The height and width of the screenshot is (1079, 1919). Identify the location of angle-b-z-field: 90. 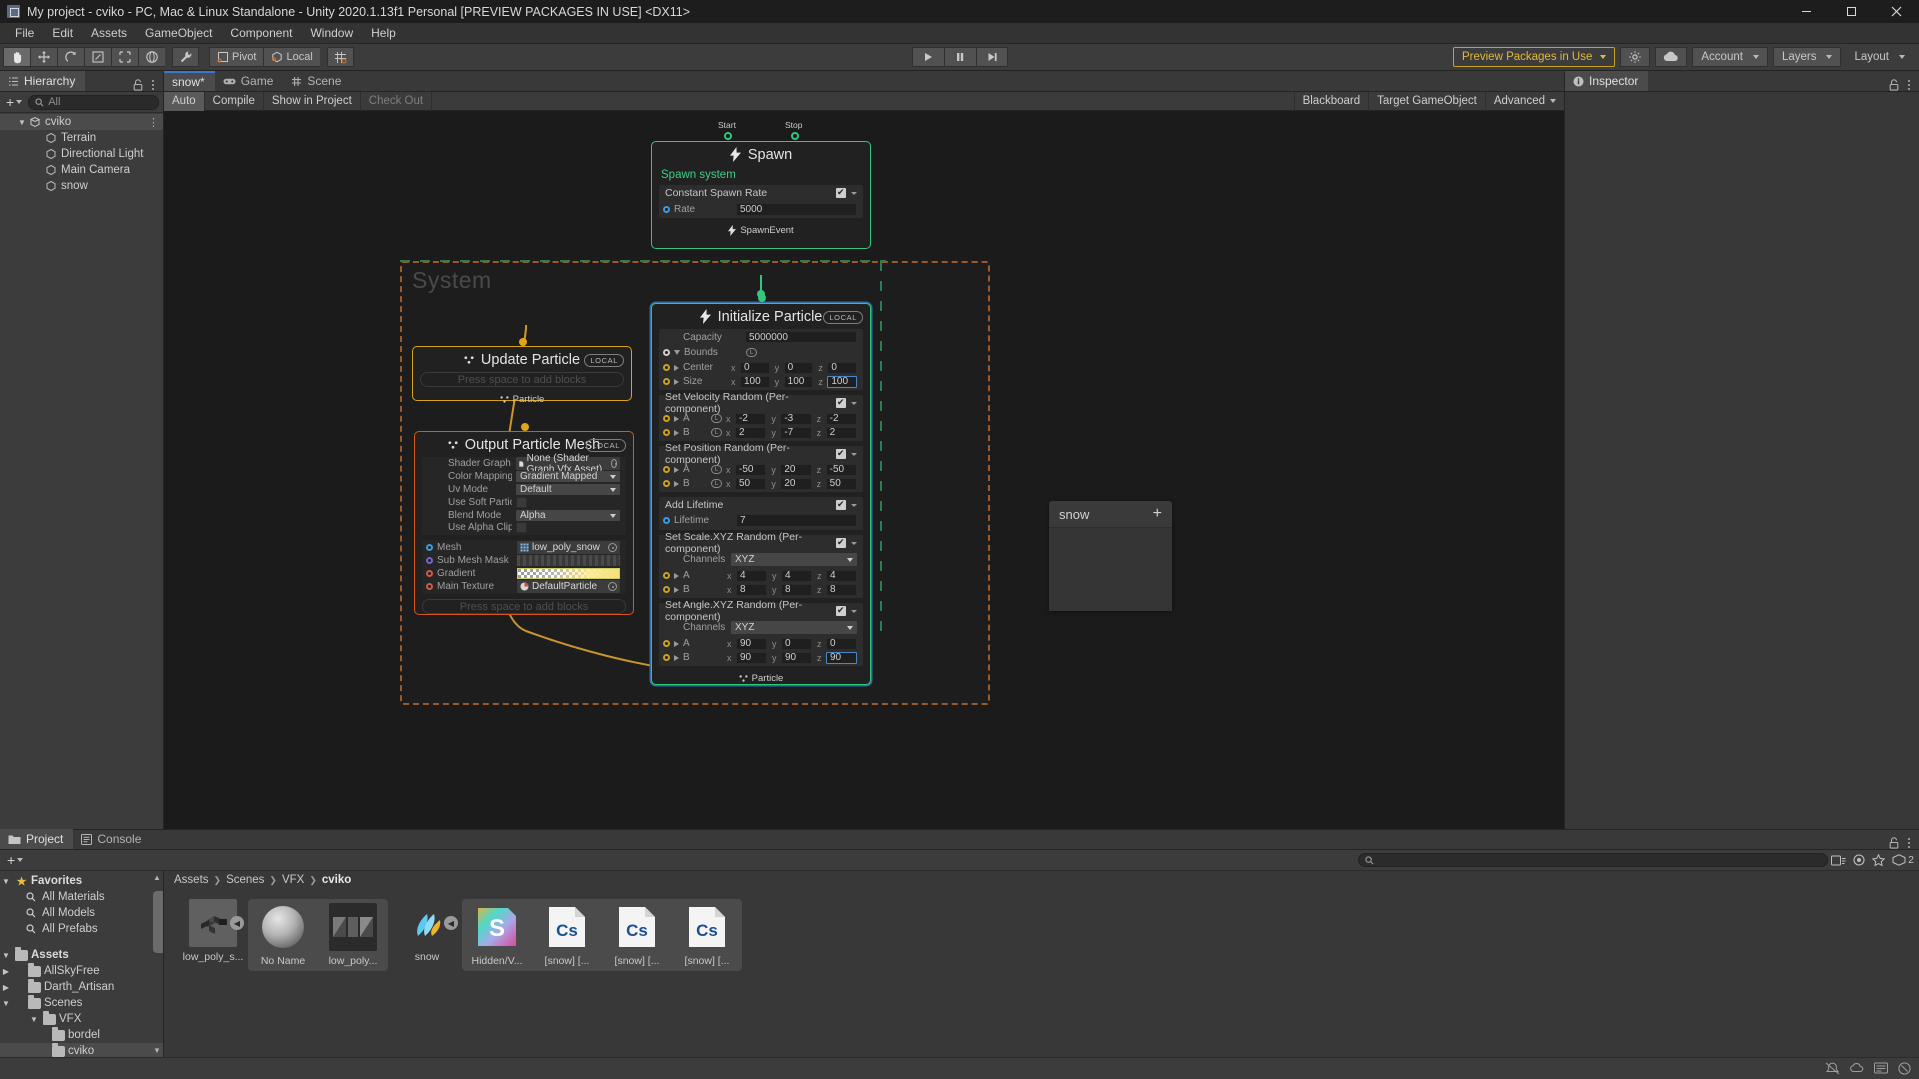
(841, 657).